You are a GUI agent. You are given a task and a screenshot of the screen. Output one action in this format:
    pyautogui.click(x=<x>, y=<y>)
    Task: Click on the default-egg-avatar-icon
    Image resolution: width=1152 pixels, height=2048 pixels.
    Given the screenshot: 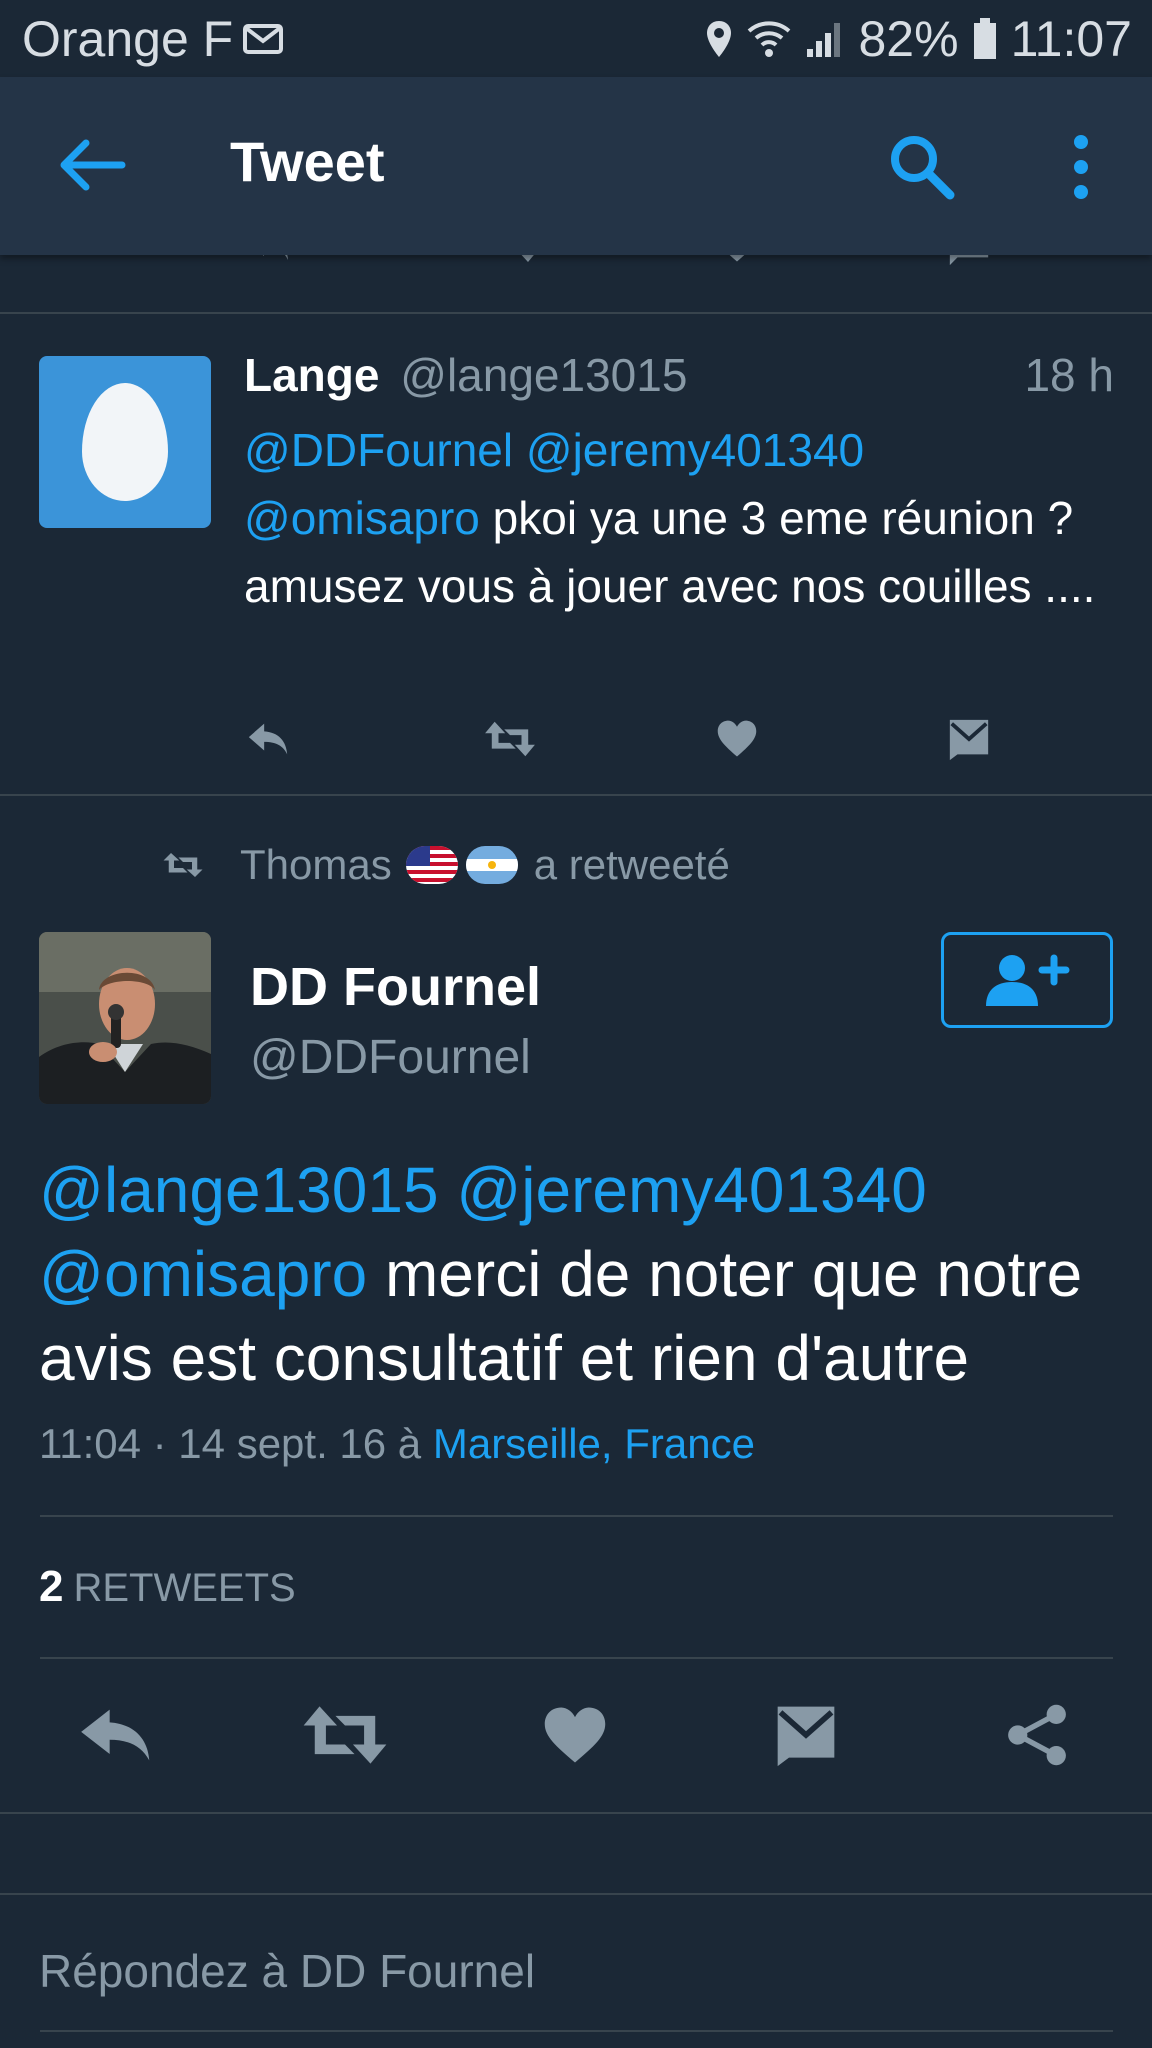 What is the action you would take?
    pyautogui.click(x=125, y=442)
    